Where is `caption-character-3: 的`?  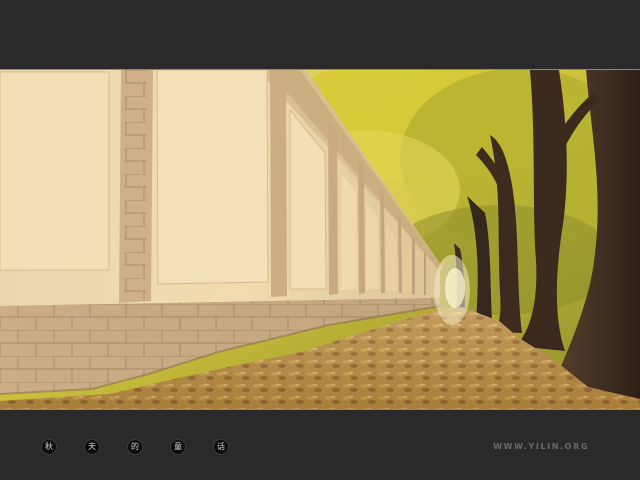
caption-character-3: 的 is located at coordinates (135, 447).